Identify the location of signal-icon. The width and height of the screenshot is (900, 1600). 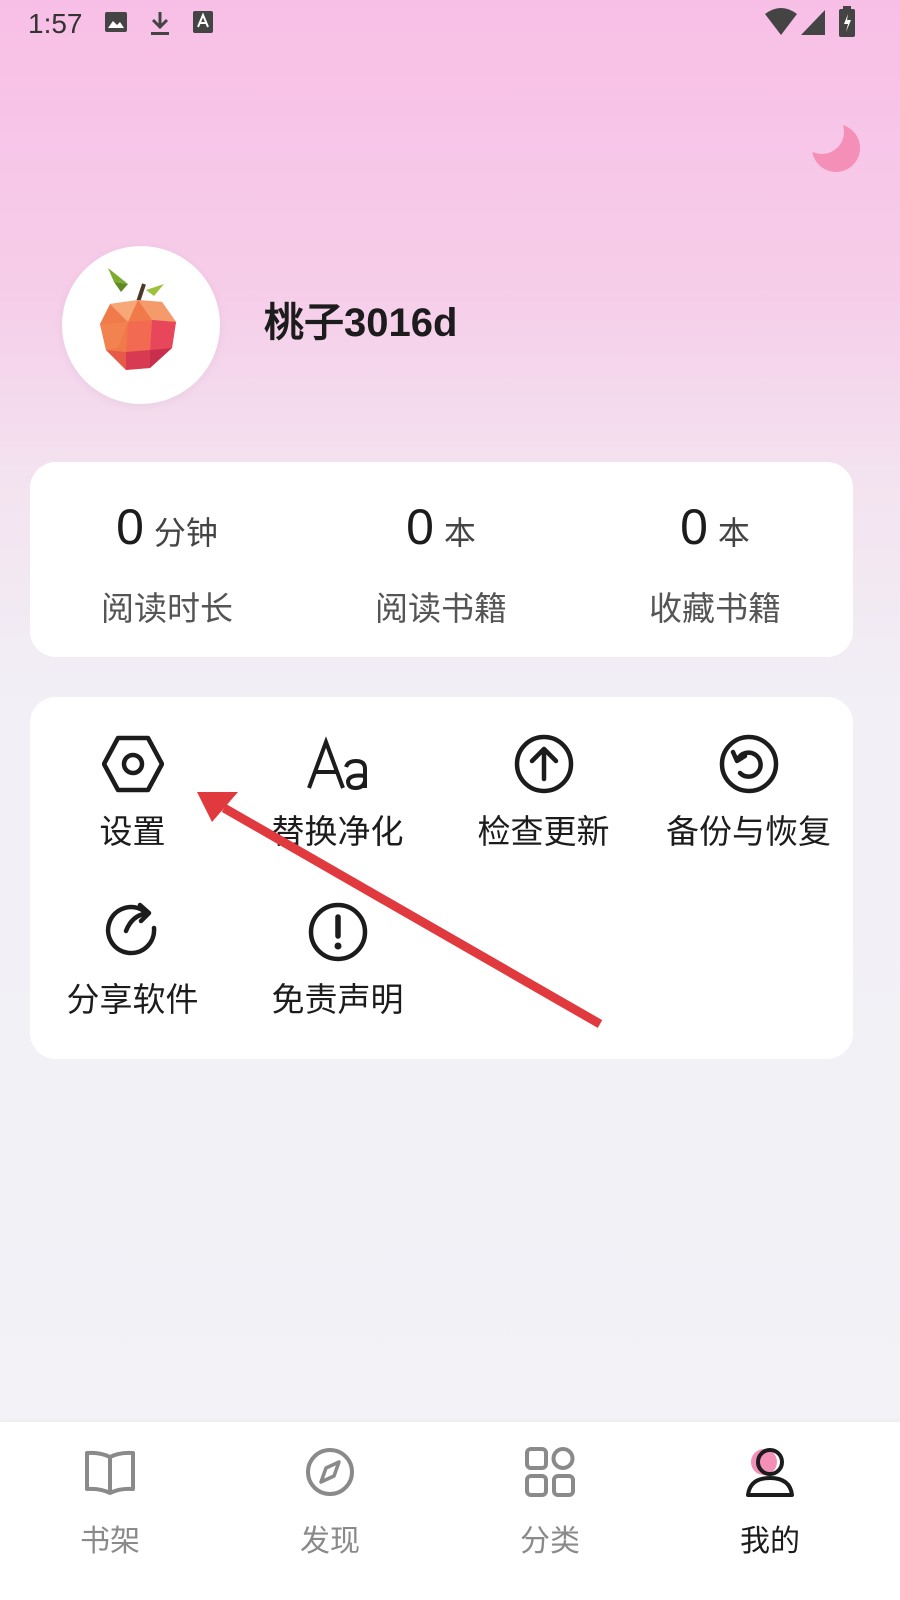
(813, 24).